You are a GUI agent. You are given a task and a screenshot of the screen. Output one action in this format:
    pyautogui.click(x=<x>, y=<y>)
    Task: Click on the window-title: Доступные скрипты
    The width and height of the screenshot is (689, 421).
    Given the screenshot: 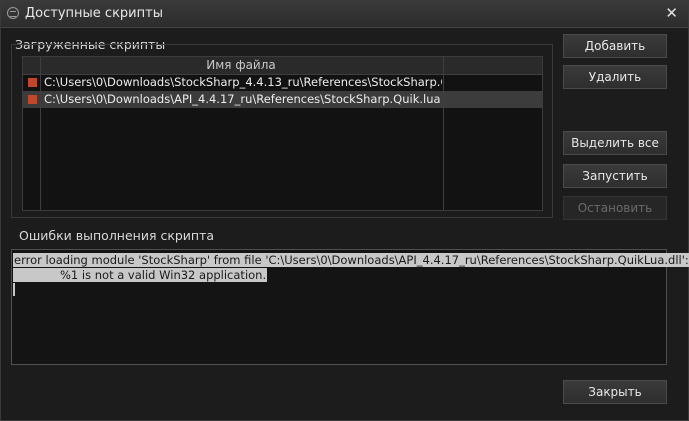 What is the action you would take?
    pyautogui.click(x=94, y=13)
    